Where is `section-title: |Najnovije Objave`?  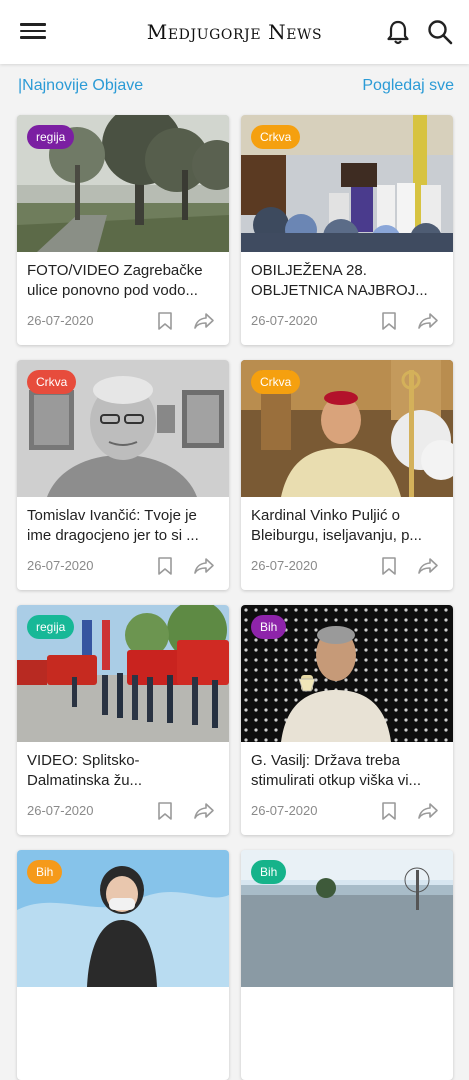
section-title: |Najnovije Objave is located at coordinates (81, 85).